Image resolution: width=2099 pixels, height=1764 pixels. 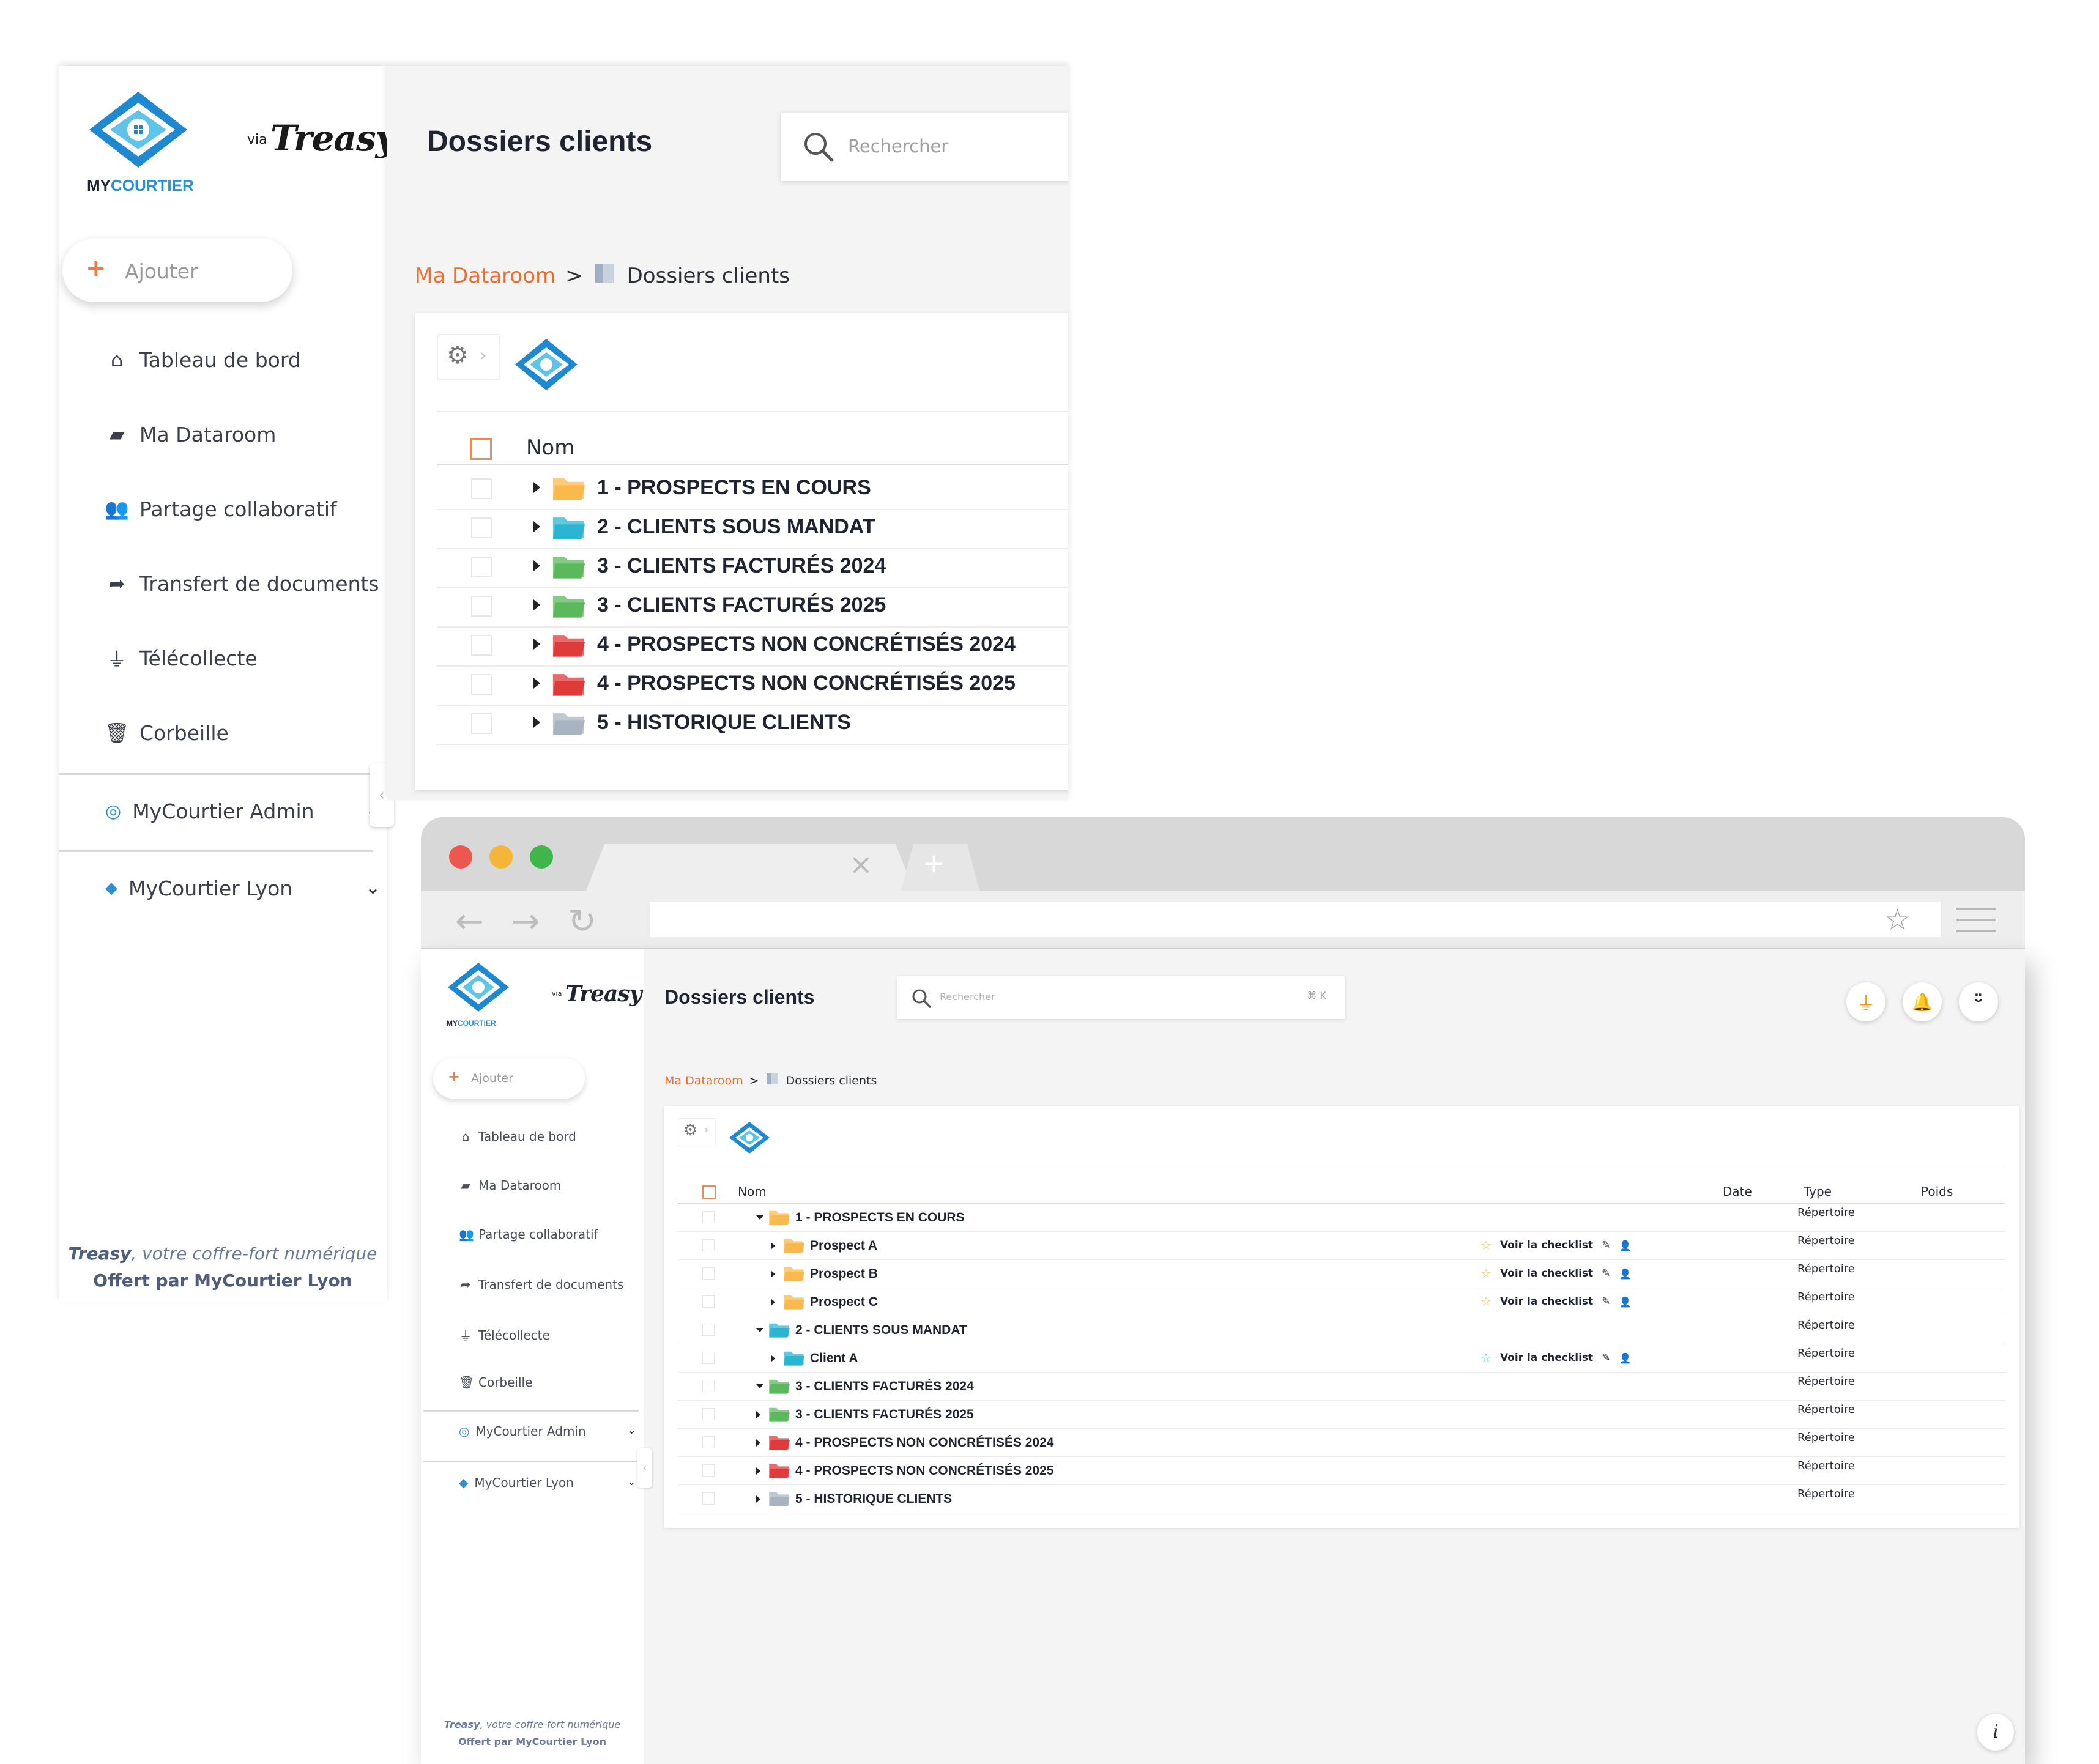 I want to click on minimize-window-button, so click(x=501, y=857).